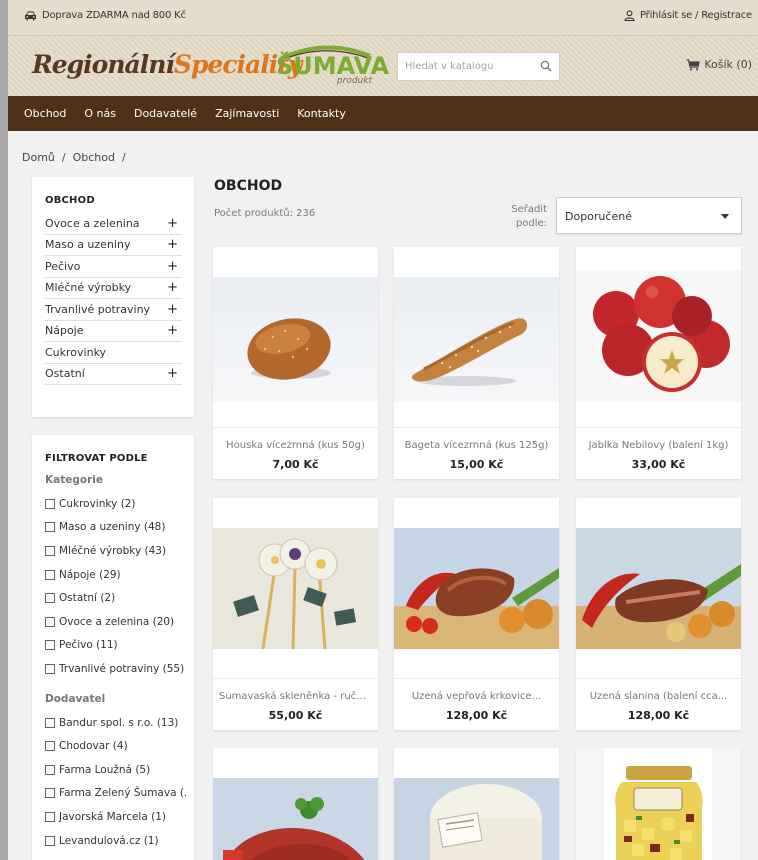 The height and width of the screenshot is (860, 758). I want to click on filter-option: Javorská Marcela (1), so click(115, 817).